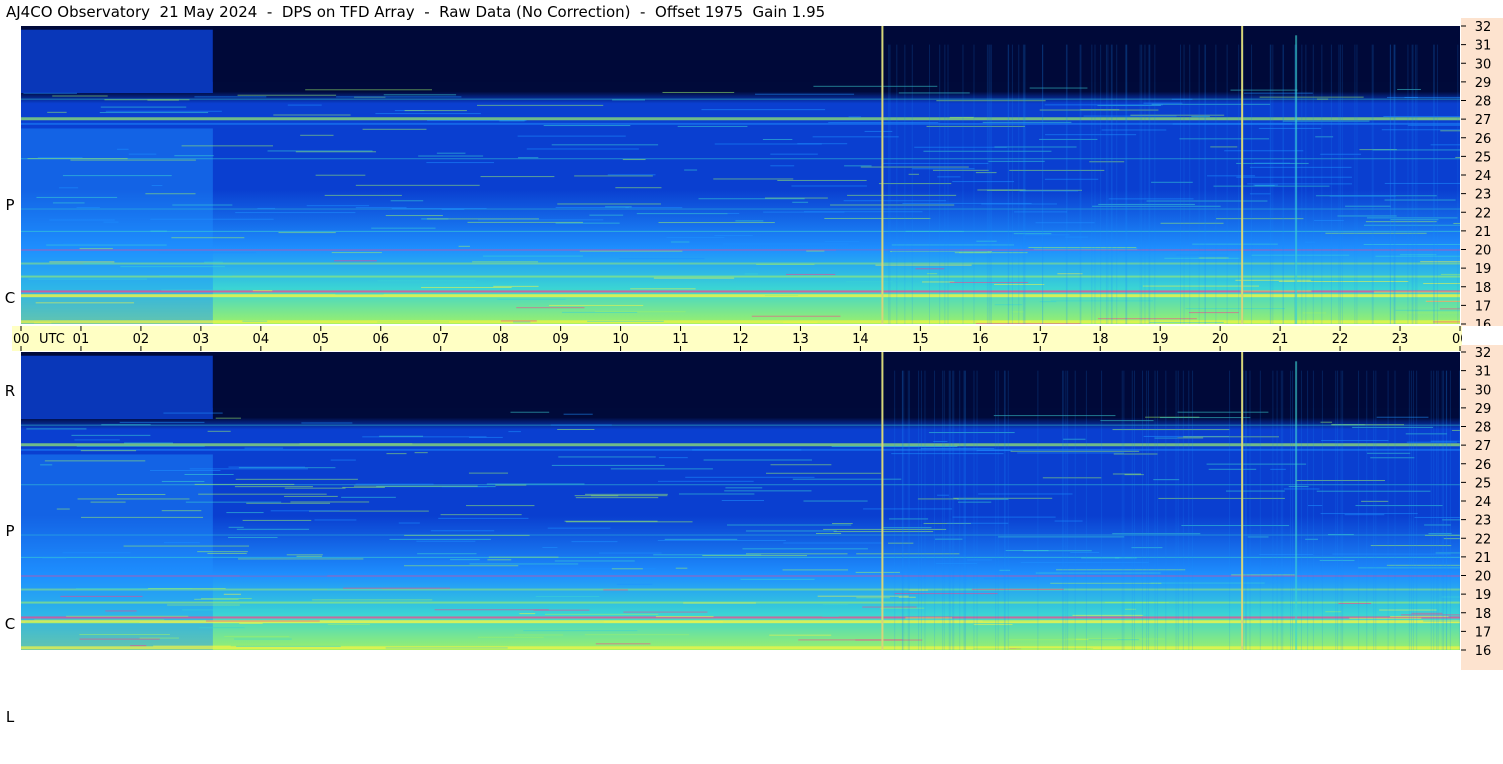  I want to click on freq-tick-label: 16, so click(1483, 322).